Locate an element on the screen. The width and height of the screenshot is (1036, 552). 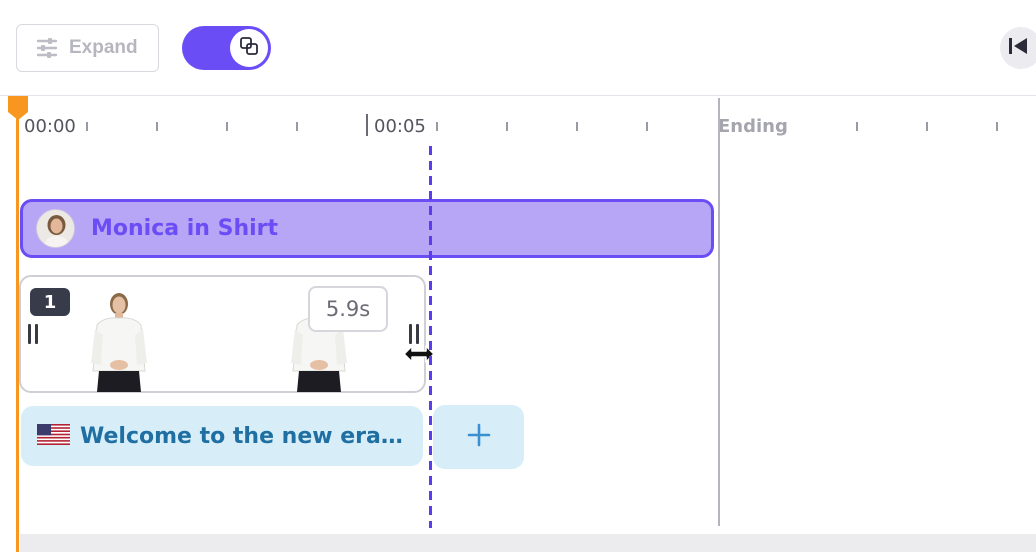
playhead-line is located at coordinates (17, 329).